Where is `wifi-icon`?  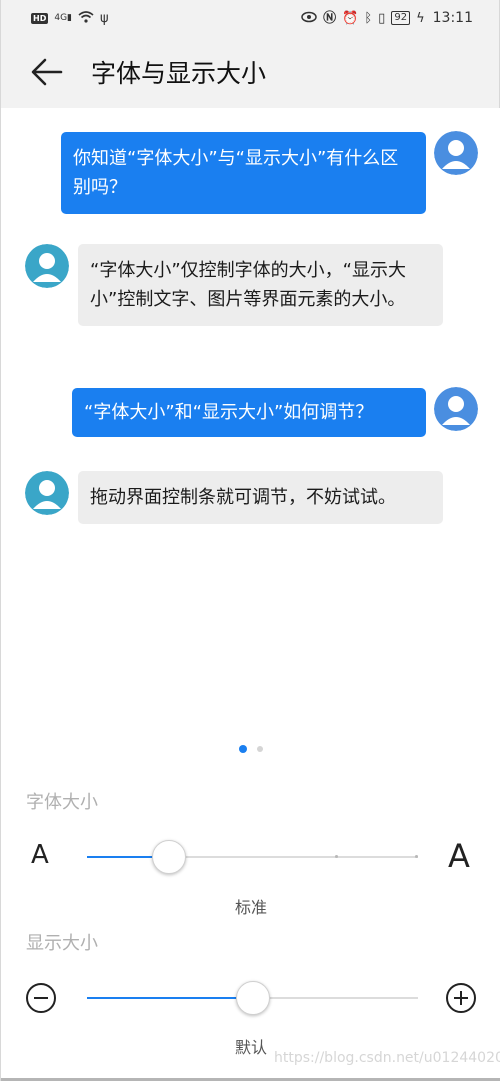 wifi-icon is located at coordinates (86, 18).